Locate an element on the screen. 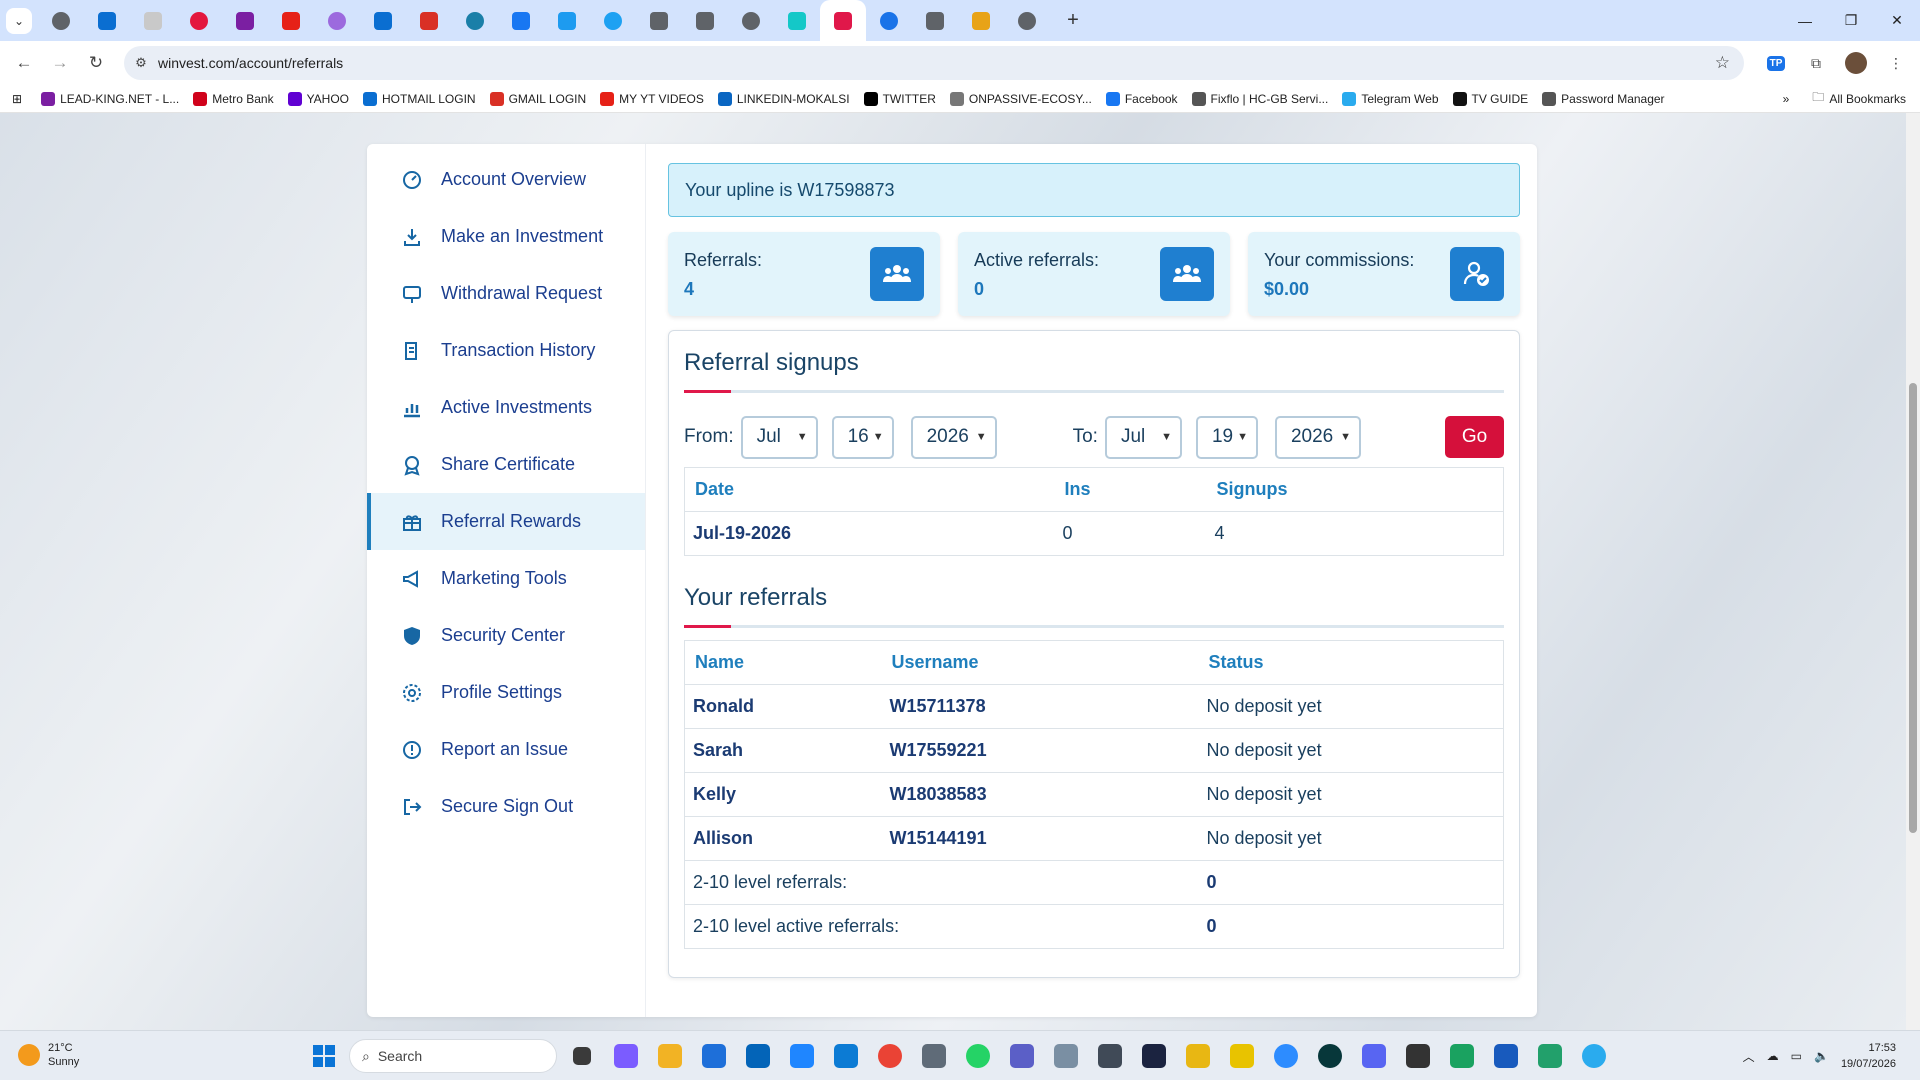 This screenshot has width=1920, height=1080. bookmark-item: MY YT VIDEOS is located at coordinates (652, 99).